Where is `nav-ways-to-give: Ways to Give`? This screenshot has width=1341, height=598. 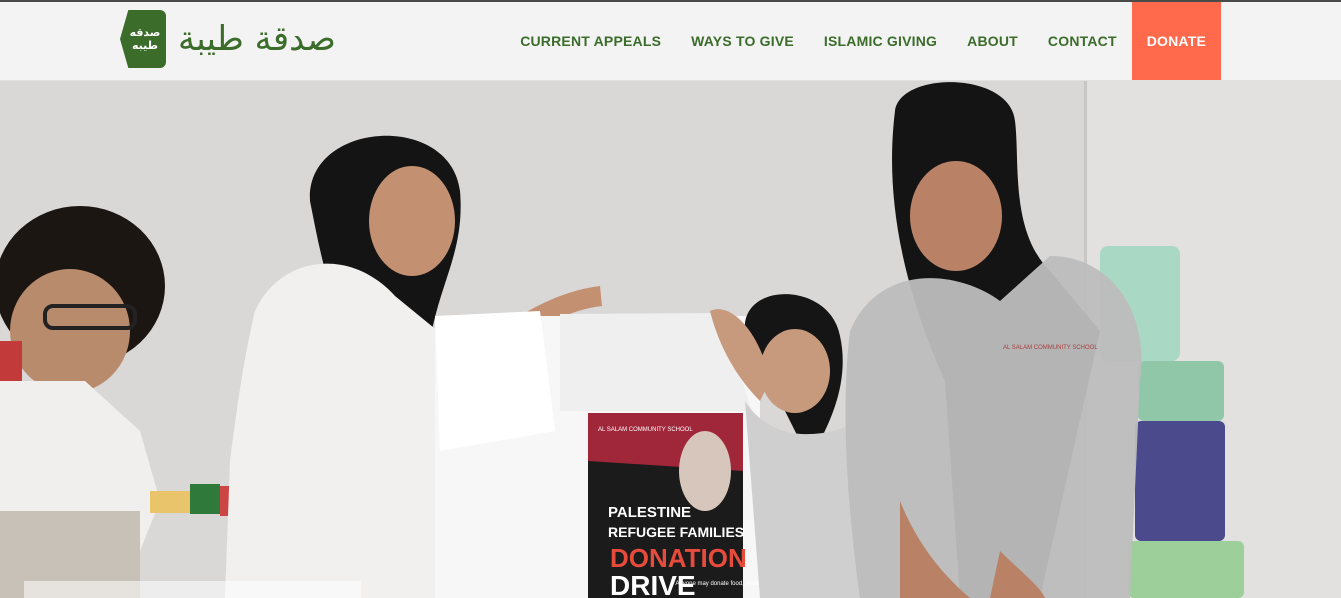
nav-ways-to-give: Ways to Give is located at coordinates (742, 41).